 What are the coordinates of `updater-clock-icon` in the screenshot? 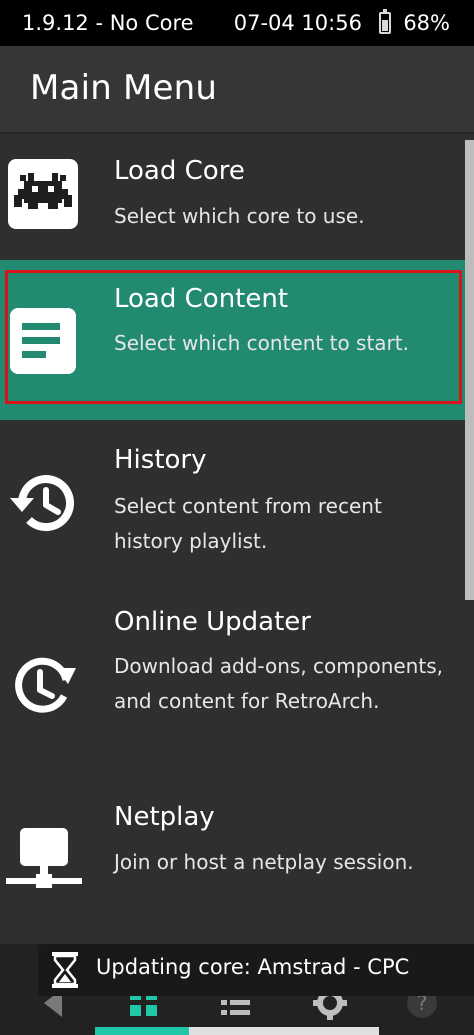 It's located at (45, 685).